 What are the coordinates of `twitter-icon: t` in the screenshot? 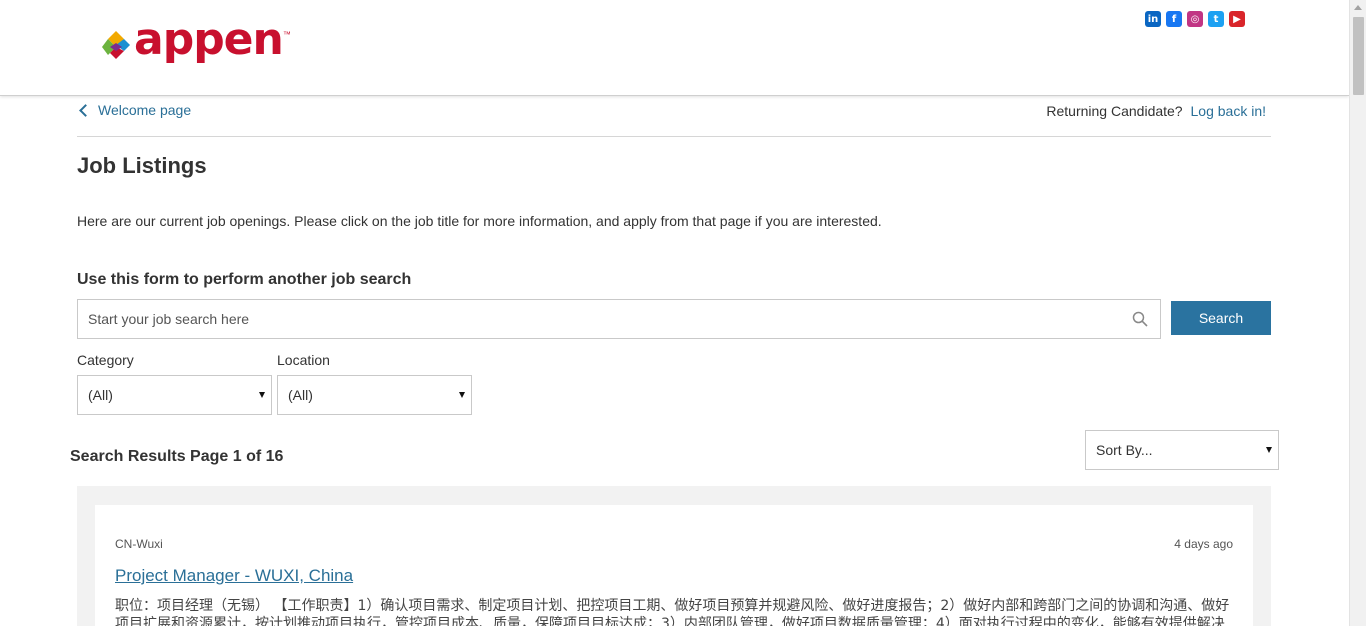 It's located at (1216, 19).